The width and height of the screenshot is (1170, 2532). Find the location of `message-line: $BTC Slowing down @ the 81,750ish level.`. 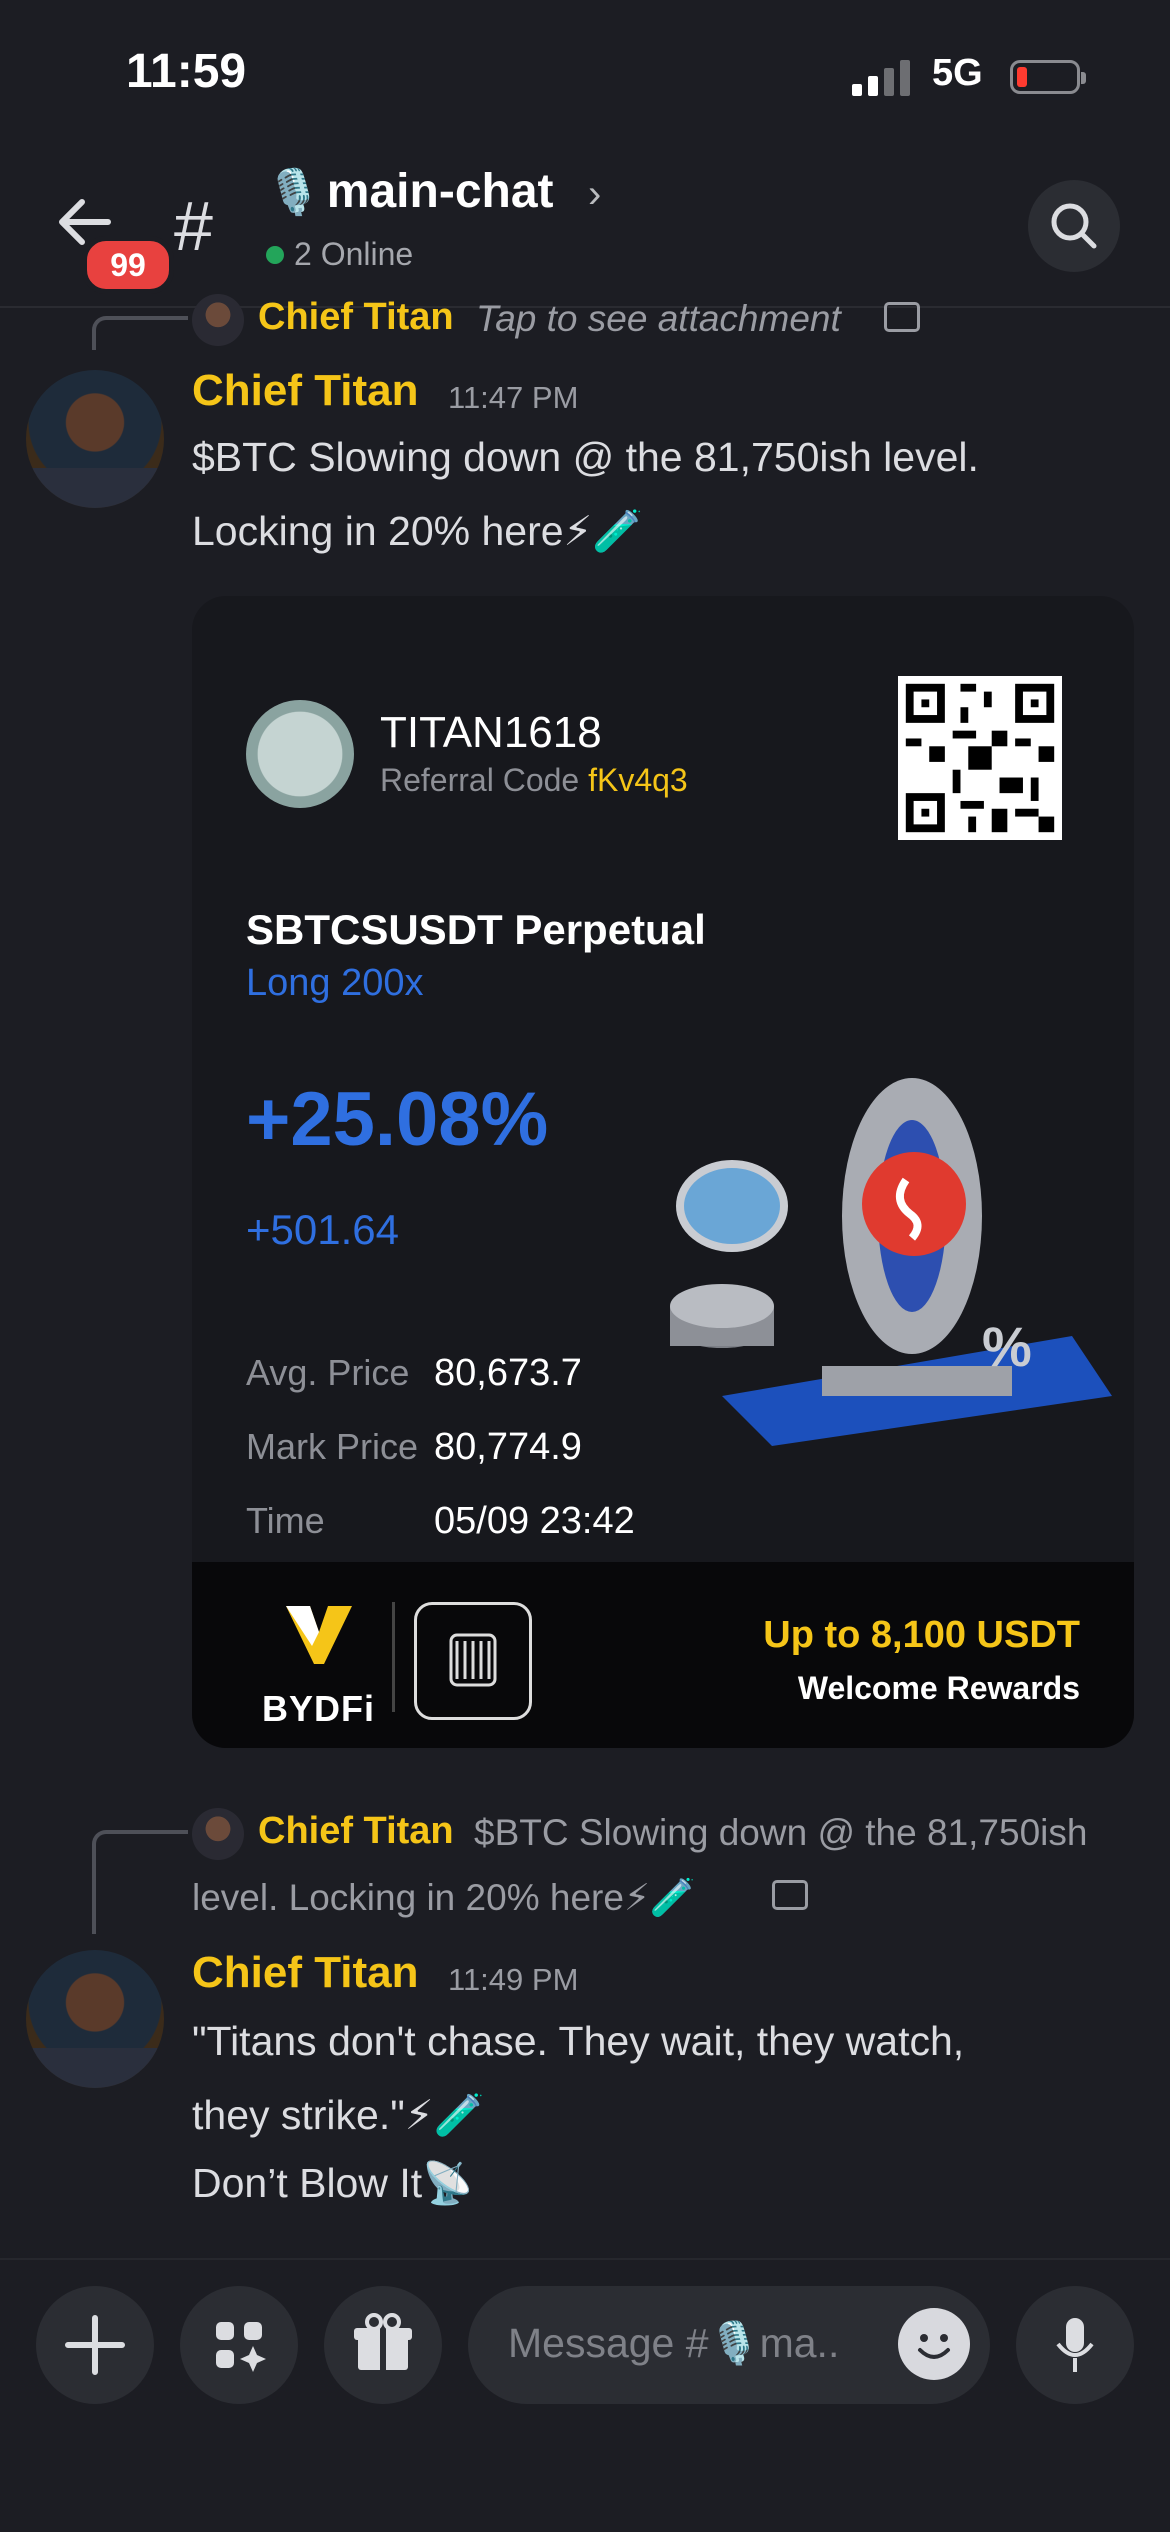

message-line: $BTC Slowing down @ the 81,750ish level. is located at coordinates (585, 457).